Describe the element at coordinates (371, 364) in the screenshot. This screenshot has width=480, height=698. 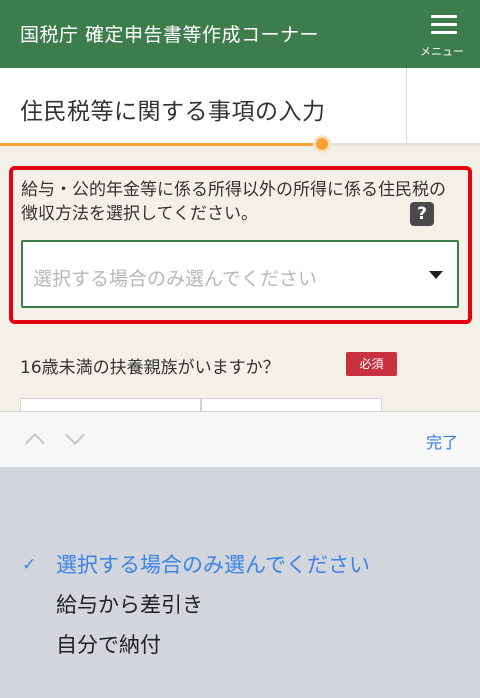
I see `required-badge: 必須` at that location.